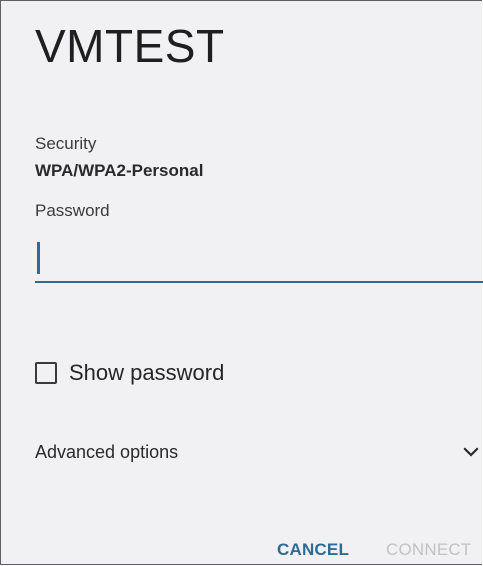 Image resolution: width=483 pixels, height=566 pixels. What do you see at coordinates (259, 454) in the screenshot?
I see `advanced-options-toggle: Advanced options` at bounding box center [259, 454].